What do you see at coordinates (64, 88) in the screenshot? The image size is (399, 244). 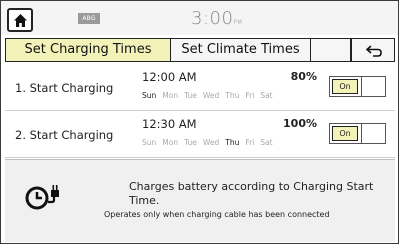 I see `row-label: 1. Start Charging` at bounding box center [64, 88].